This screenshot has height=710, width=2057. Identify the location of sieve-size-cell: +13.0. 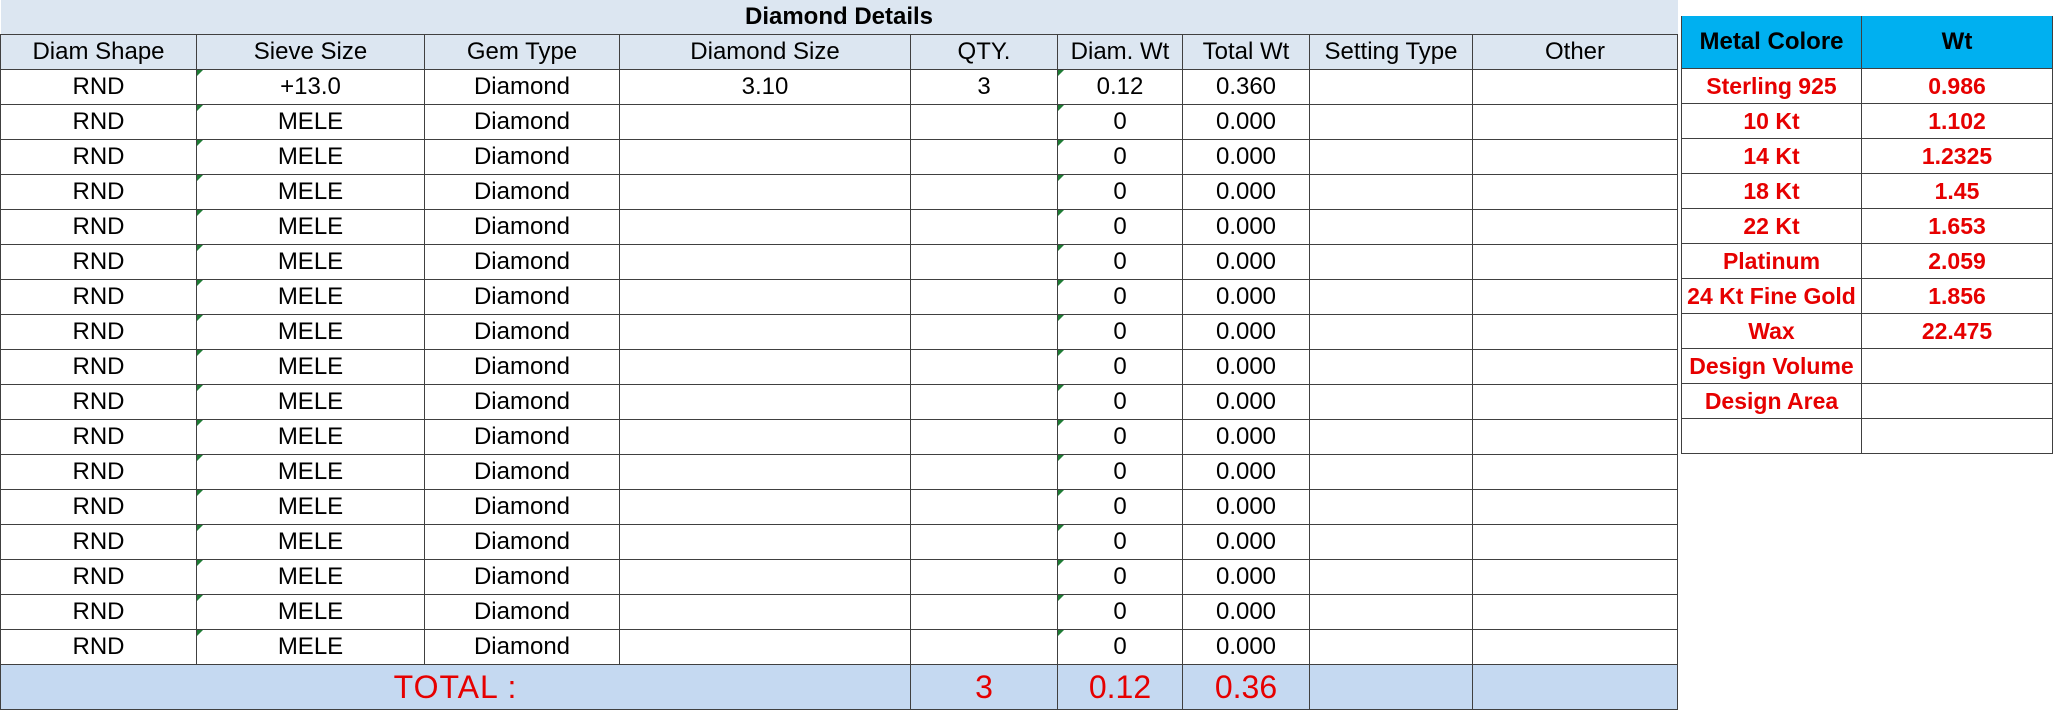
(310, 87).